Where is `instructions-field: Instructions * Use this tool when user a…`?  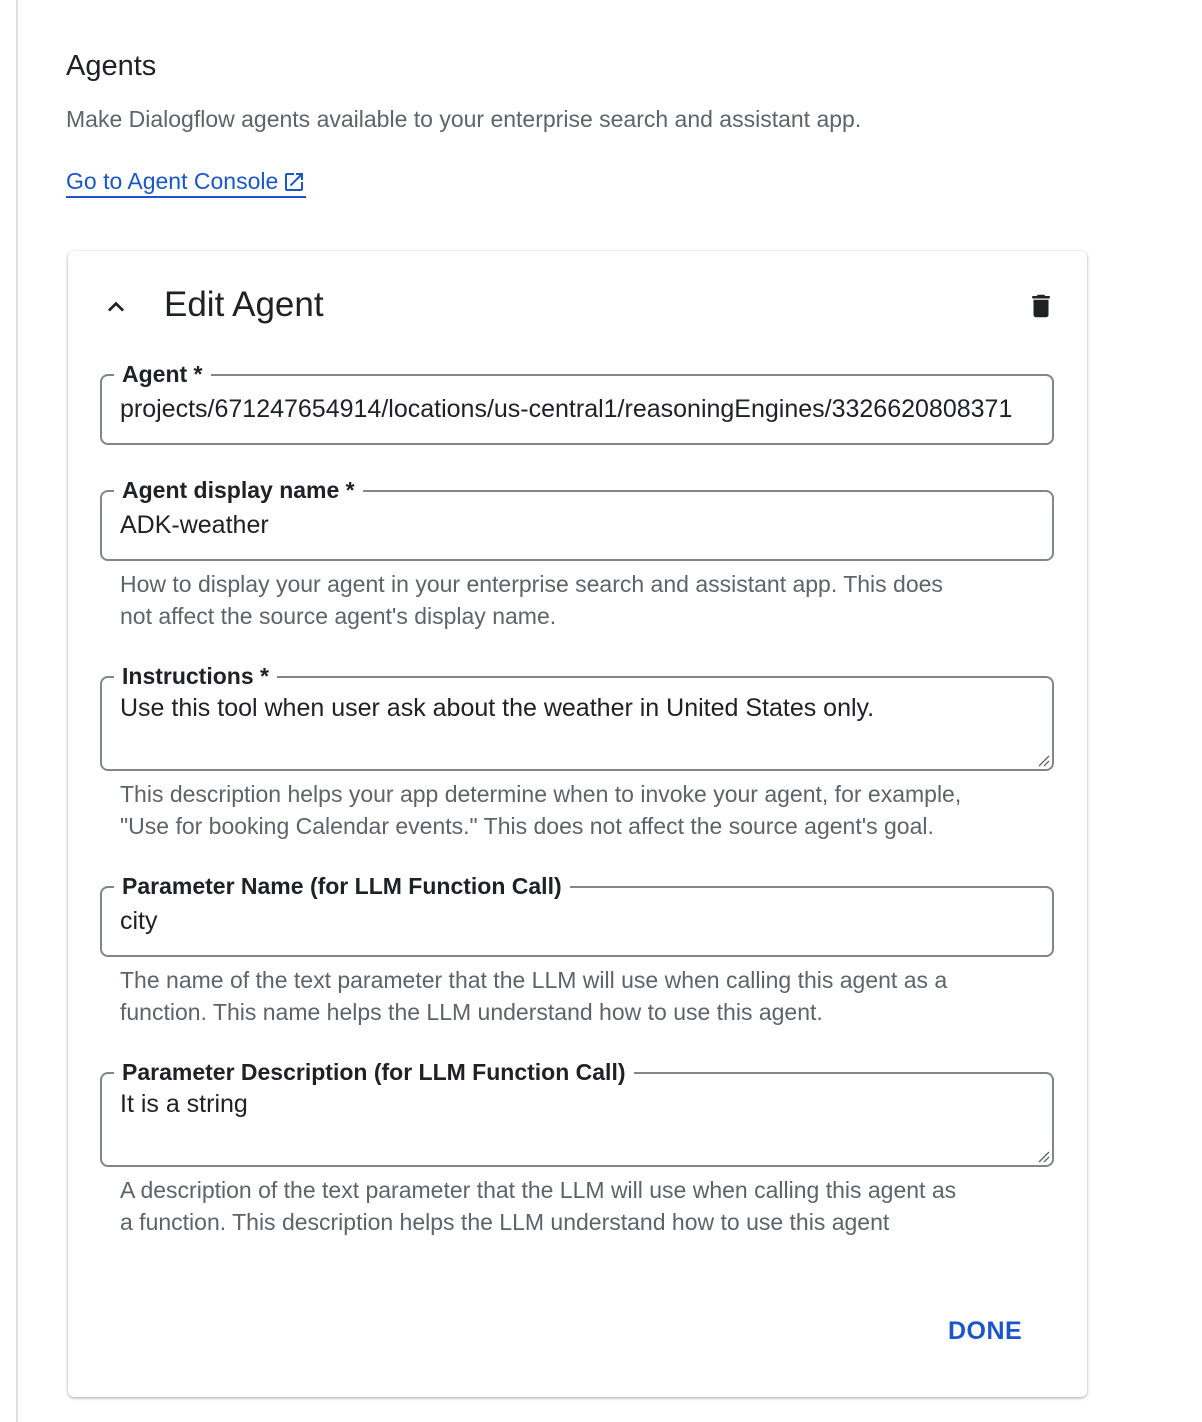 instructions-field: Instructions * Use this tool when user a… is located at coordinates (577, 716).